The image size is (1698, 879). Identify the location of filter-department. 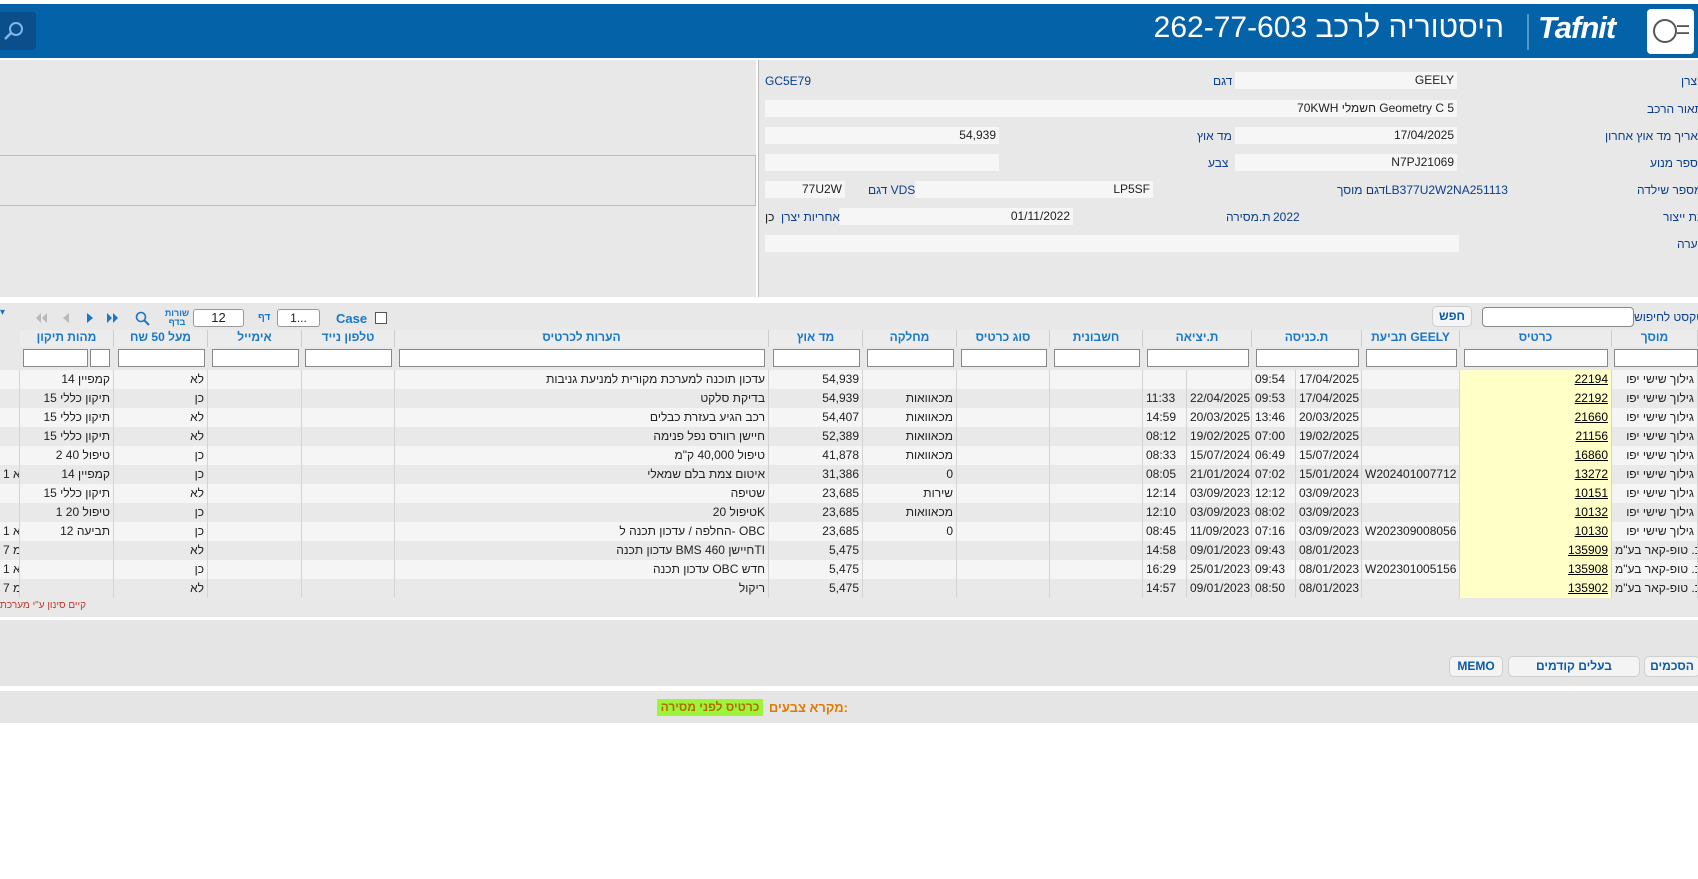
(910, 358).